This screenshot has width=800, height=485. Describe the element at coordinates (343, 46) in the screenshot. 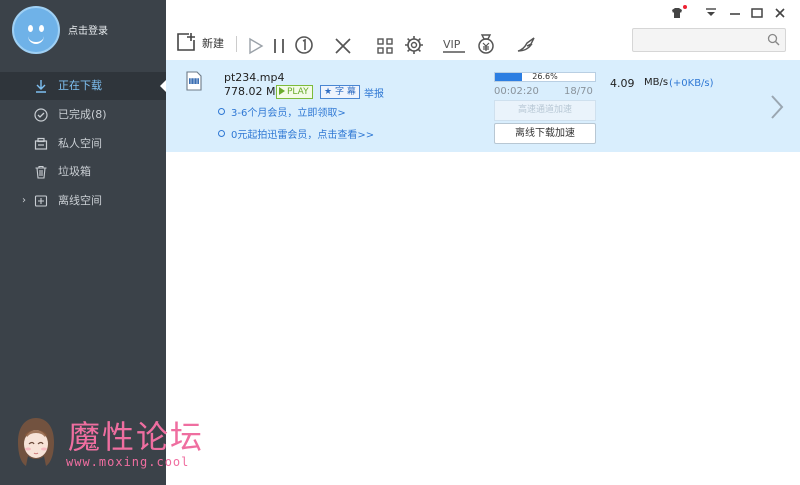

I see `delete-icon` at that location.